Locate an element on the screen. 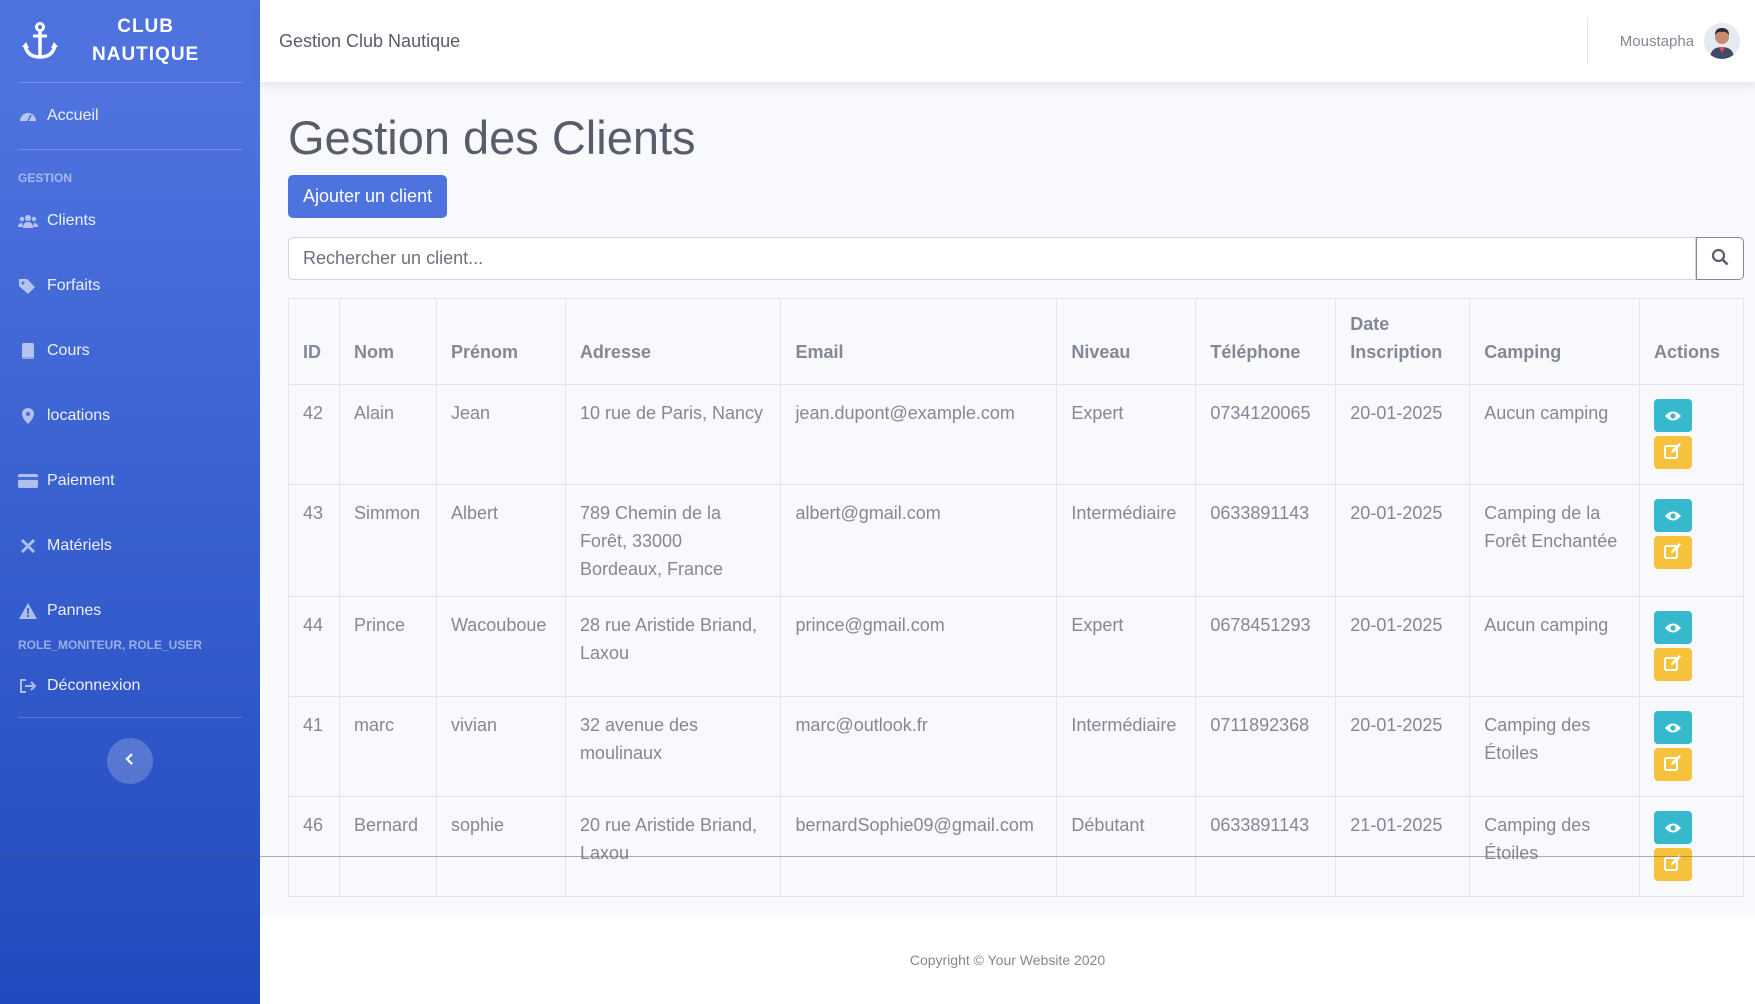 Image resolution: width=1755 pixels, height=1004 pixels. overlay-divider is located at coordinates (877, 856).